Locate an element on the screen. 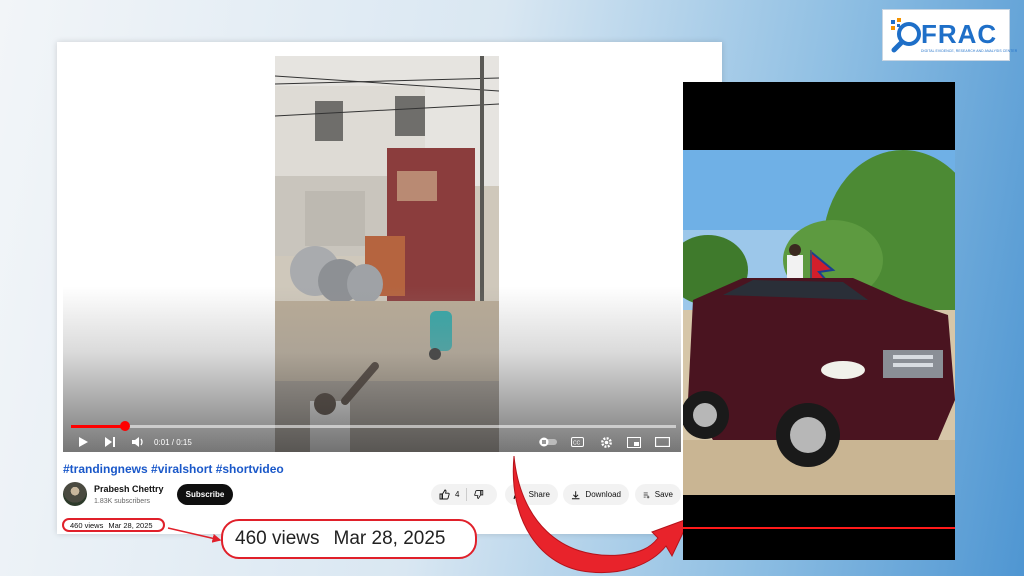 The image size is (1024, 576). time-text: 0:01 / 0:15 is located at coordinates (173, 442).